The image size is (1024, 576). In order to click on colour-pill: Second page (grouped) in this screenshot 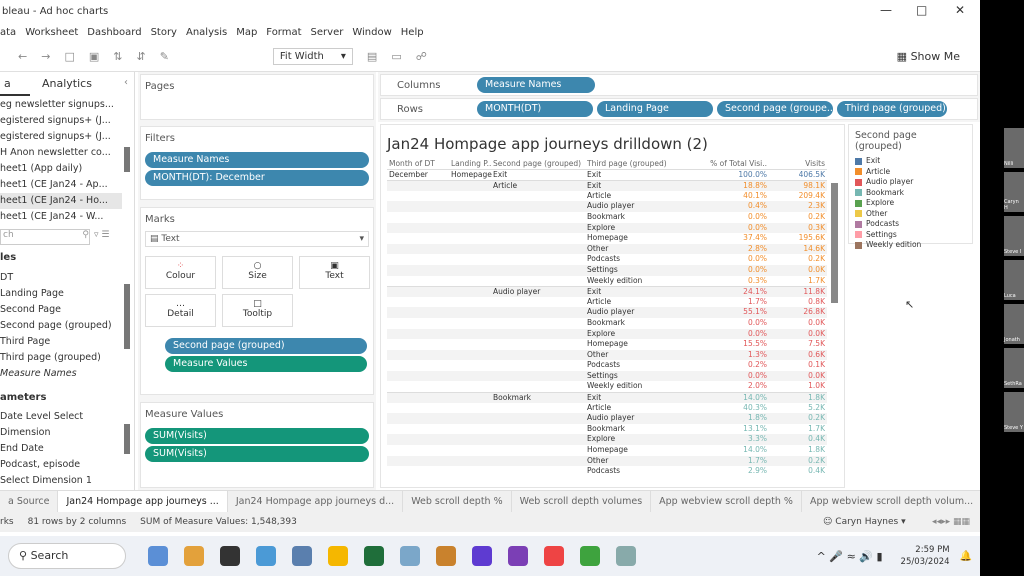, I will do `click(266, 346)`.